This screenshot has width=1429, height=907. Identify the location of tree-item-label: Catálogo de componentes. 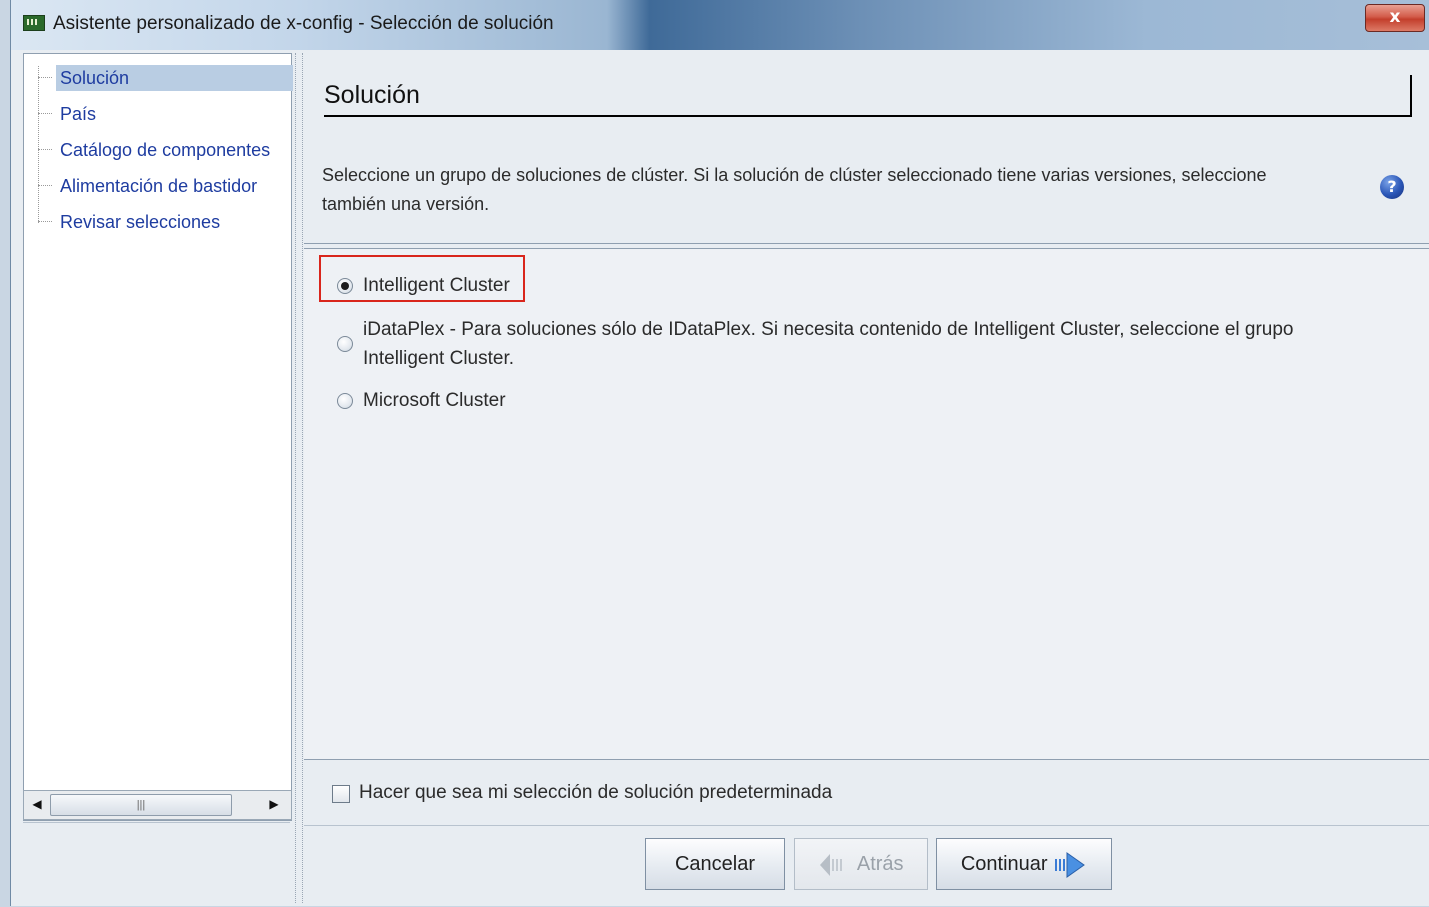
(165, 150).